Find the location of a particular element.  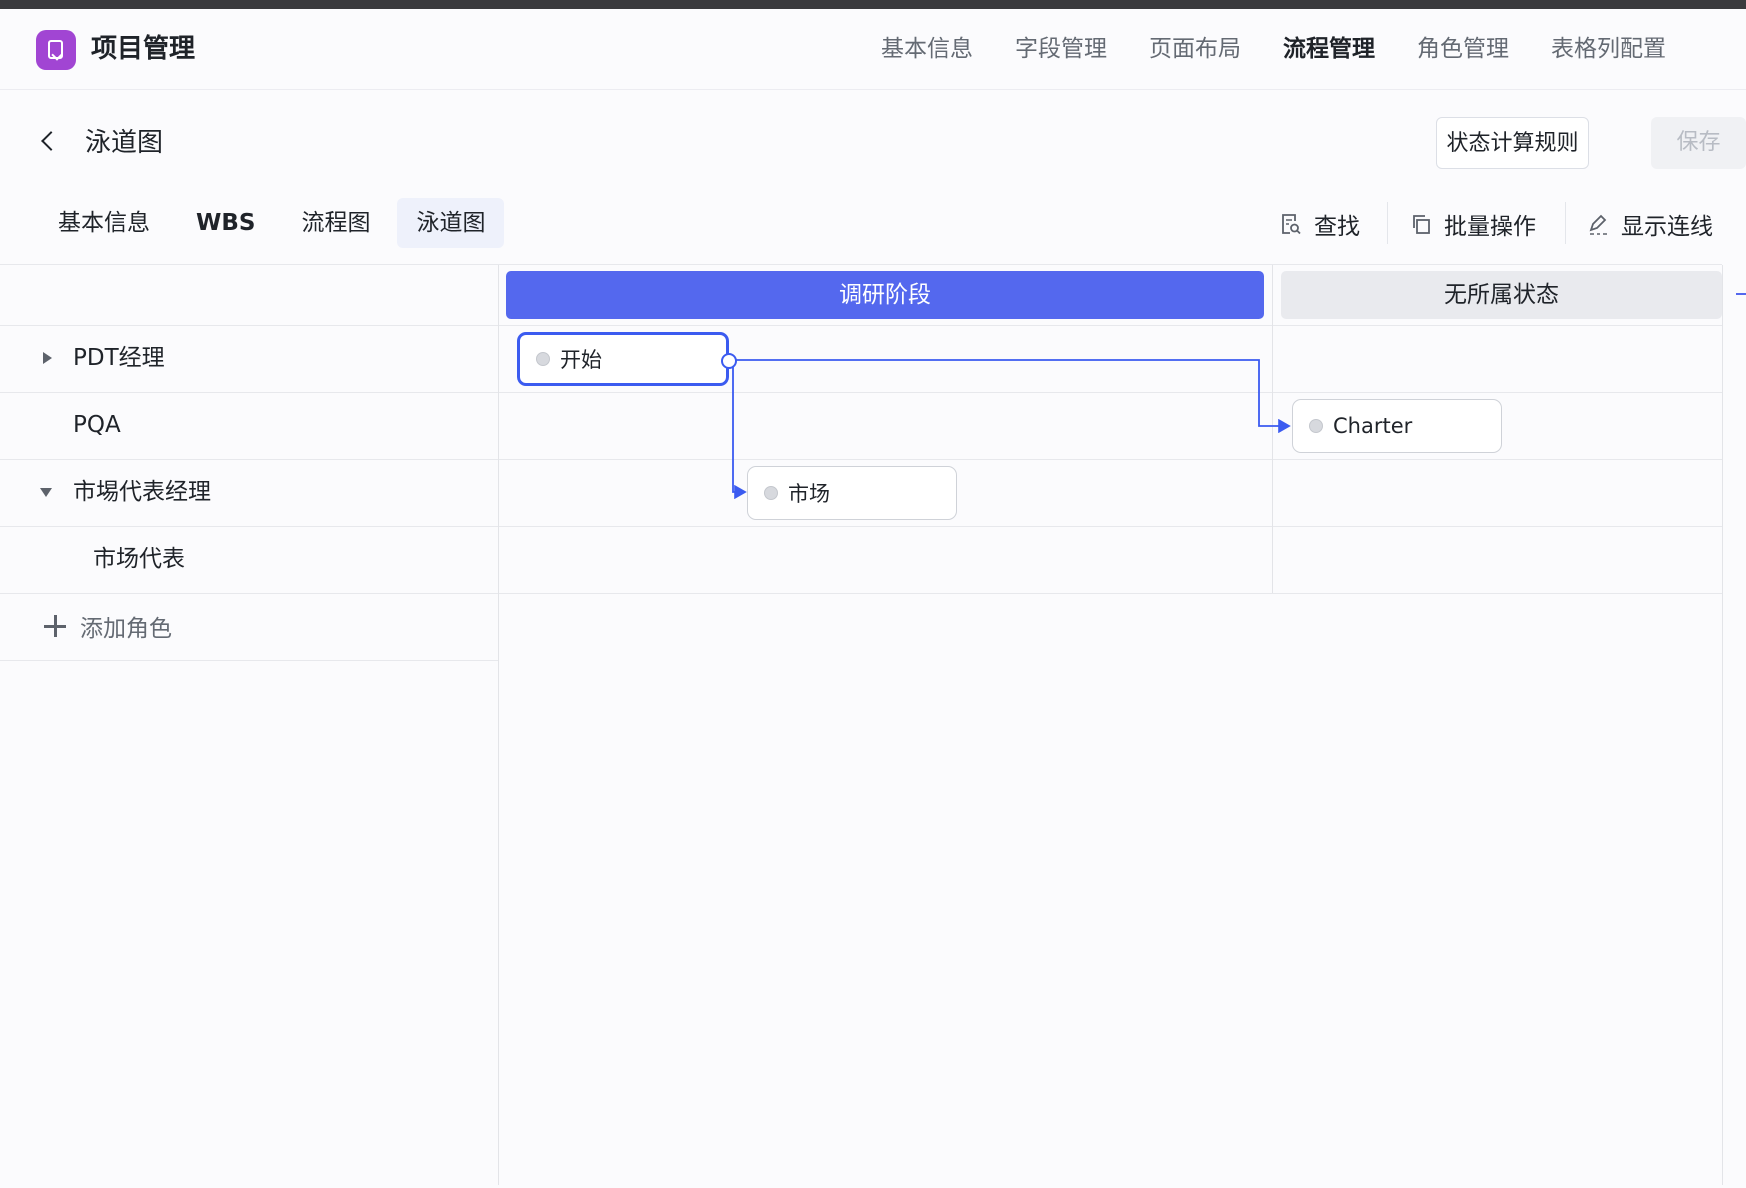

node-charter: Charter is located at coordinates (1397, 426).